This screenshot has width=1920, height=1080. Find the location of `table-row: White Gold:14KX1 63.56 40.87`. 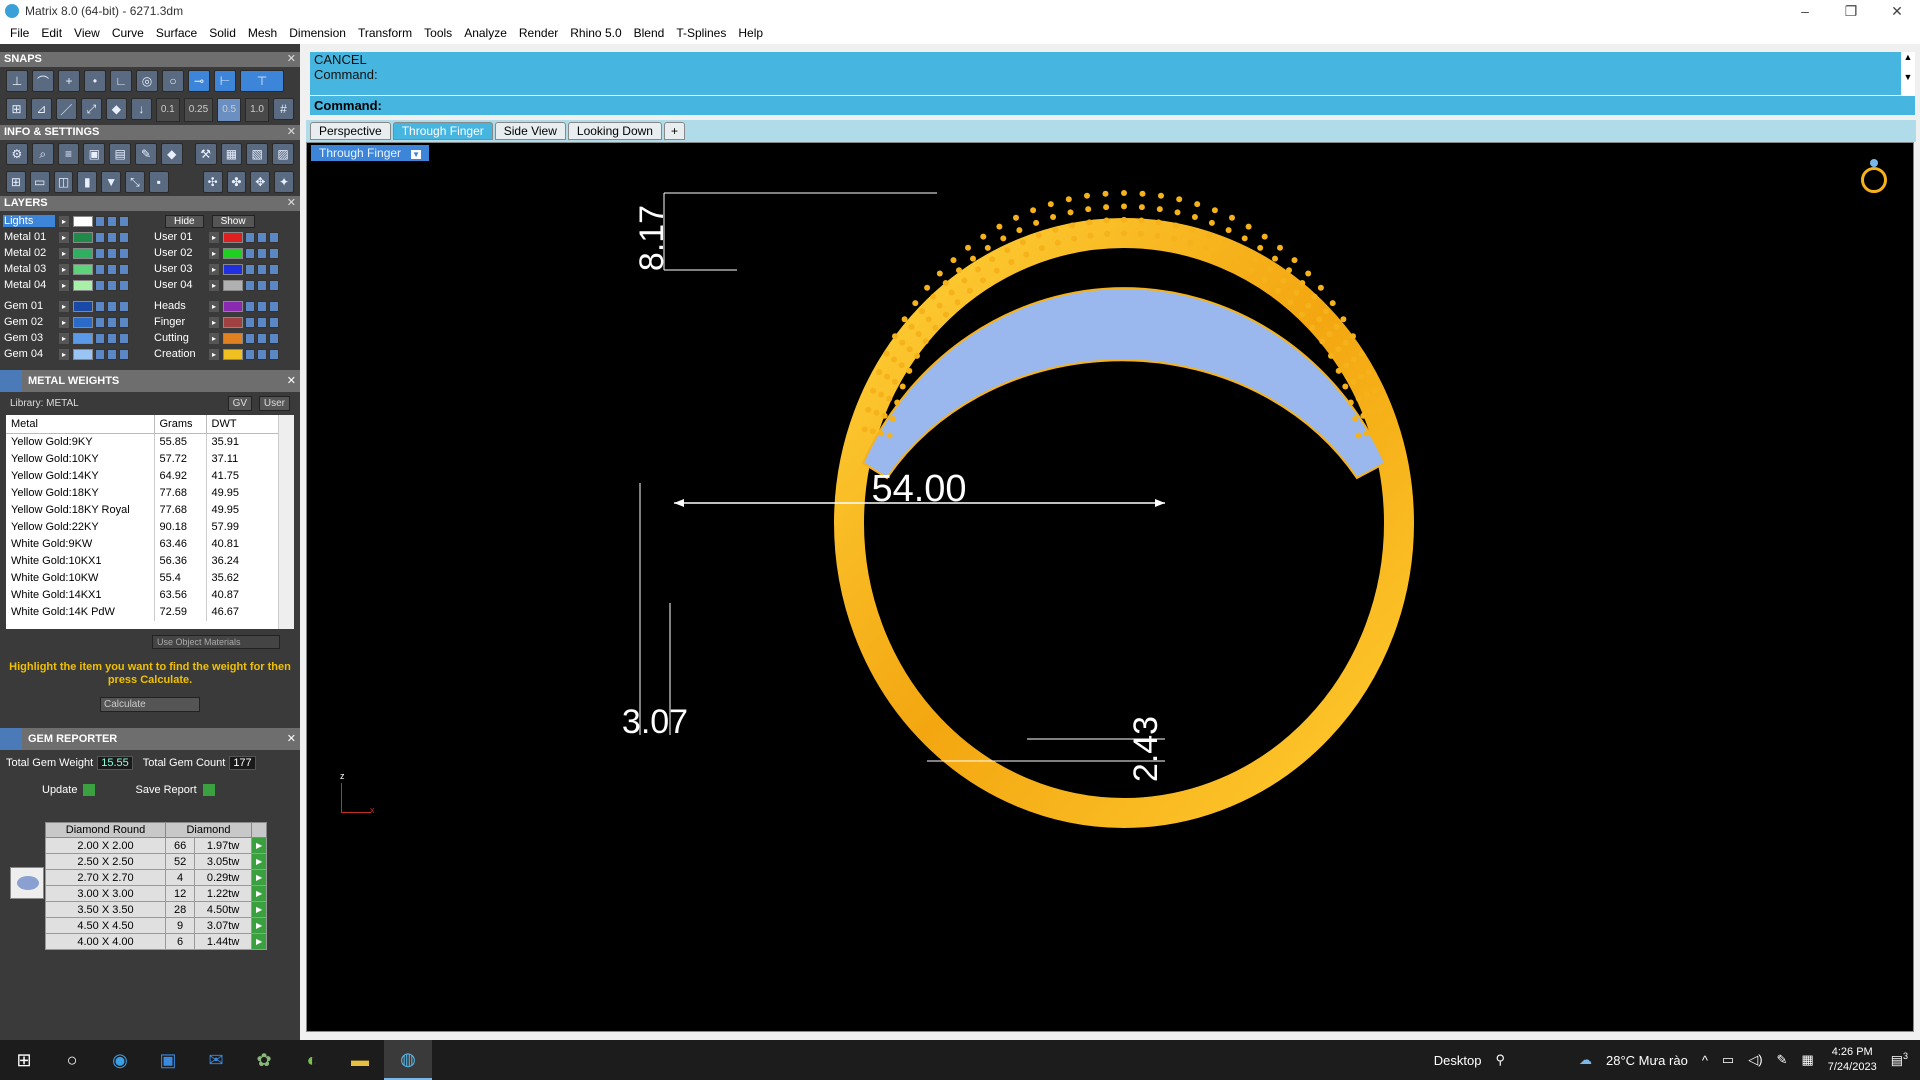

table-row: White Gold:14KX1 63.56 40.87 is located at coordinates (144, 595).